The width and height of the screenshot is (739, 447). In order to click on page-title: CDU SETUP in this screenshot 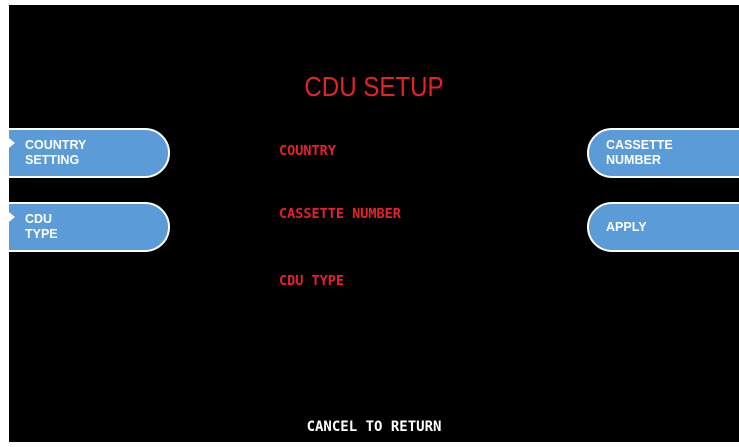, I will do `click(374, 86)`.